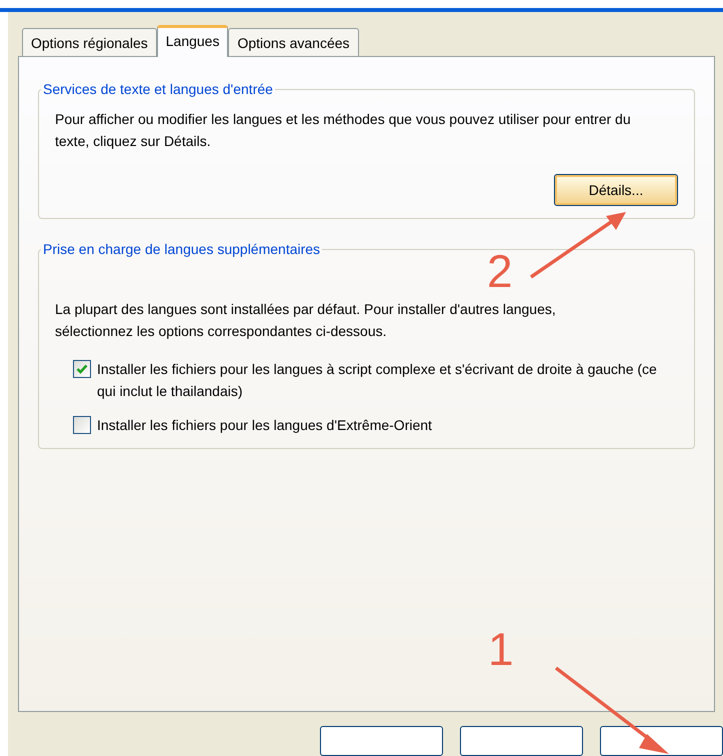  Describe the element at coordinates (343, 131) in the screenshot. I see `description-text: Pour afficher ou modifier les langues et les méthodes que vous pouvez utiliser pour entrer du texte, cliquez sur Détails.` at that location.